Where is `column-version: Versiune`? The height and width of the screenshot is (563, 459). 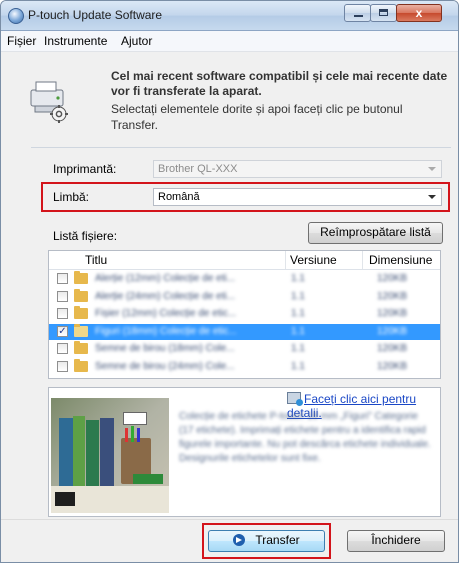 column-version: Versiune is located at coordinates (313, 260).